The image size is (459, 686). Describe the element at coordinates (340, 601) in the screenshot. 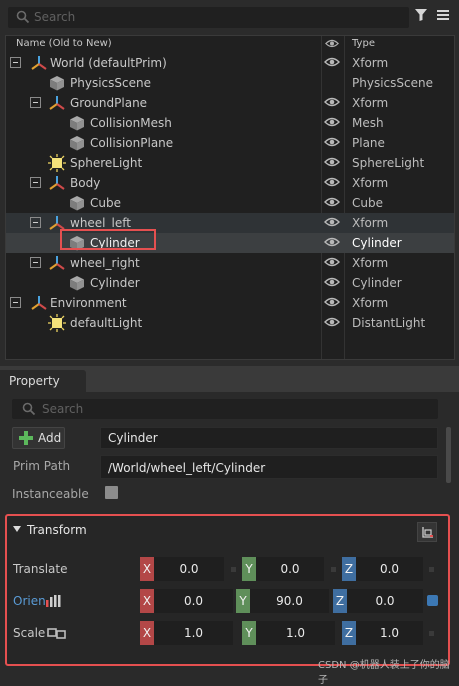

I see `axis-z-label: Z` at that location.